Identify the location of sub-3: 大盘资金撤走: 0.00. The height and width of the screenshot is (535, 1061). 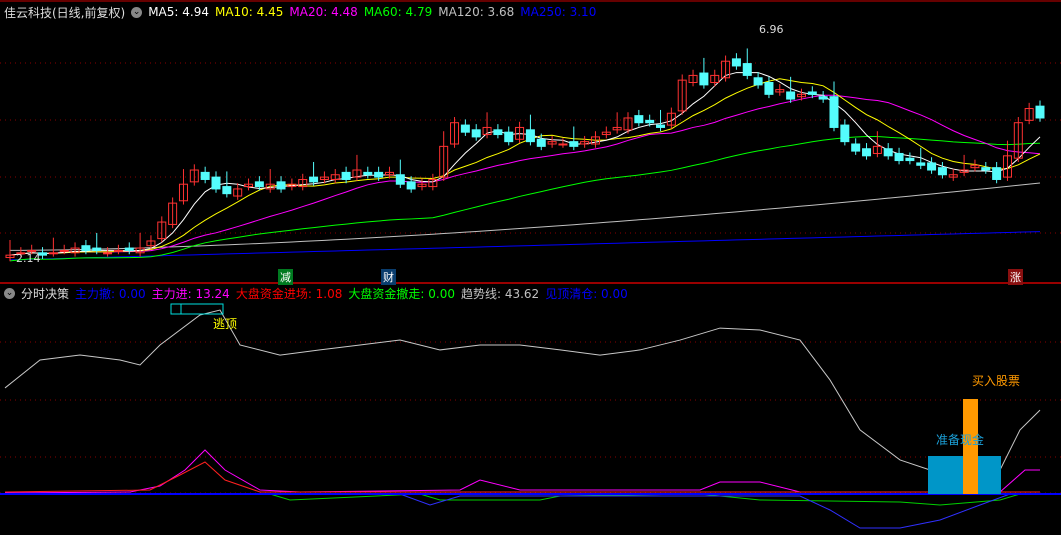
(401, 293).